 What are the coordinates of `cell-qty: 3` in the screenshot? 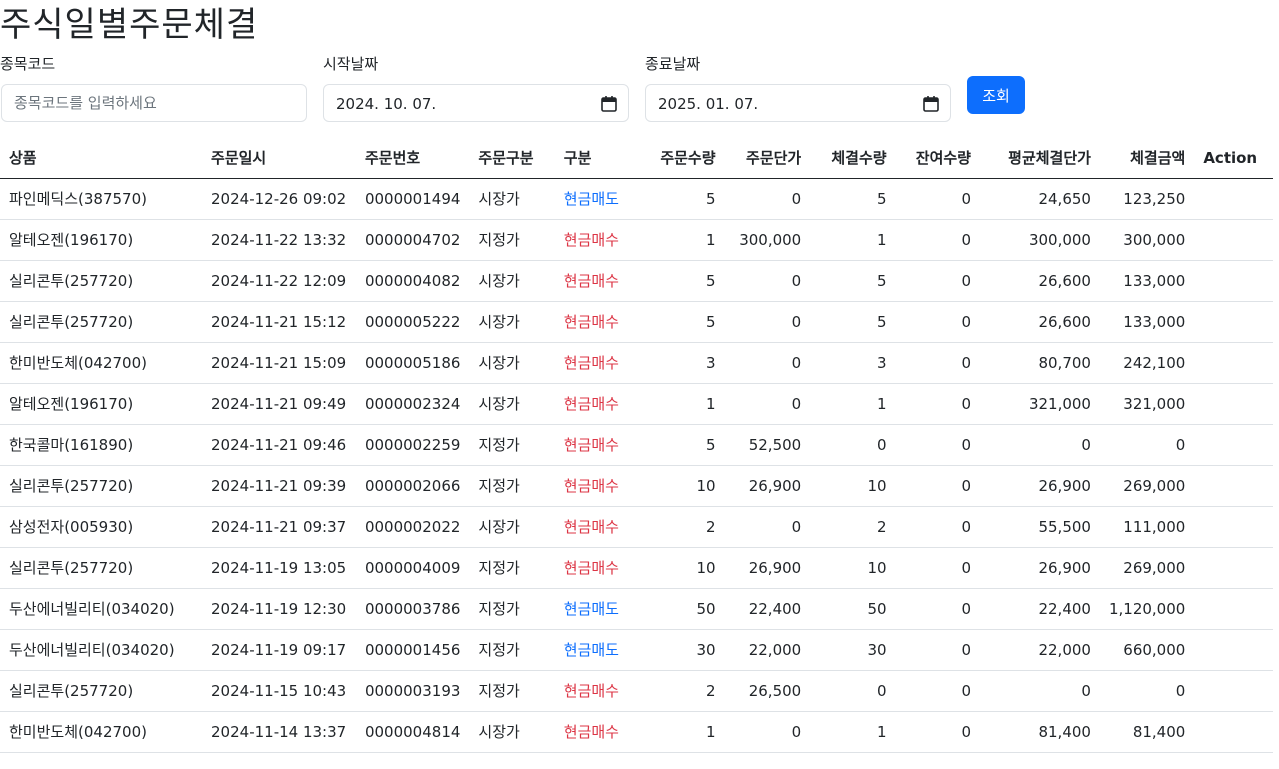 It's located at (682, 363).